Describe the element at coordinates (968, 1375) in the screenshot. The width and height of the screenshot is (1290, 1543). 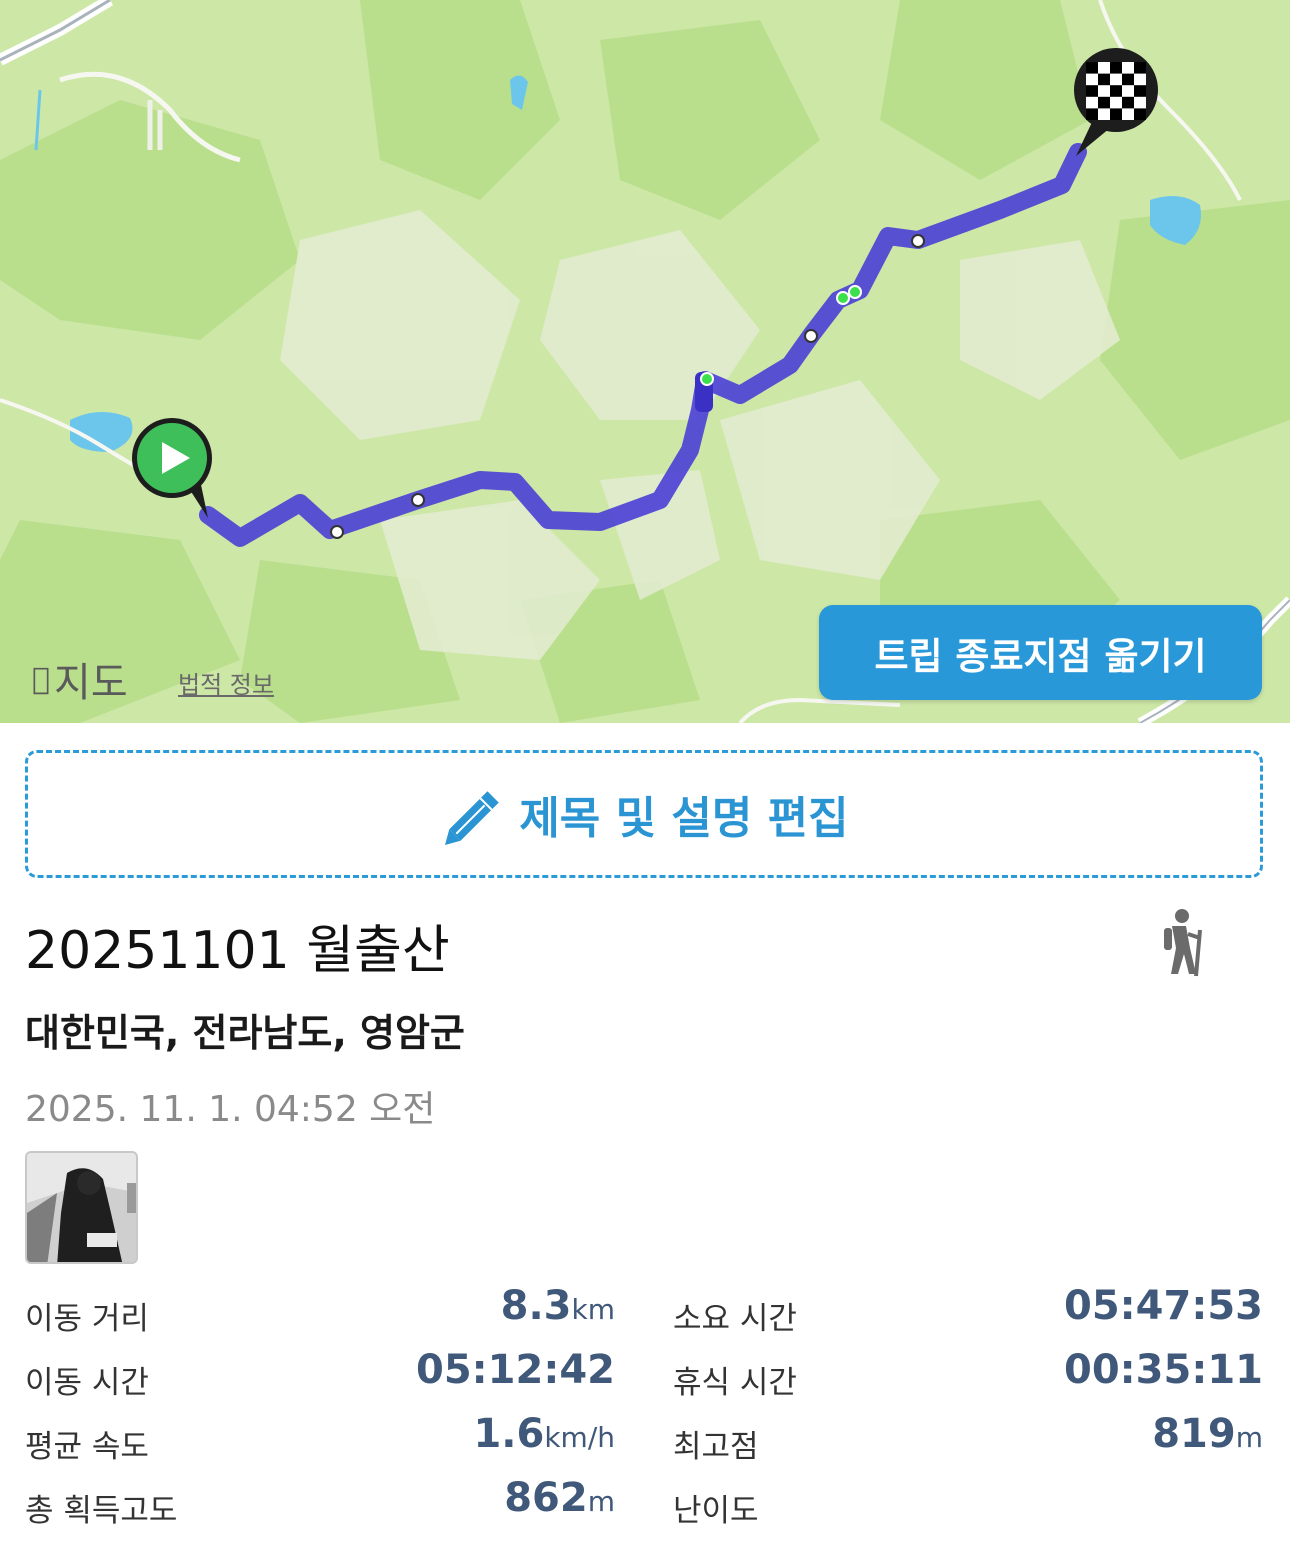
I see `stat-row: 휴식 시간 00:35:11` at that location.